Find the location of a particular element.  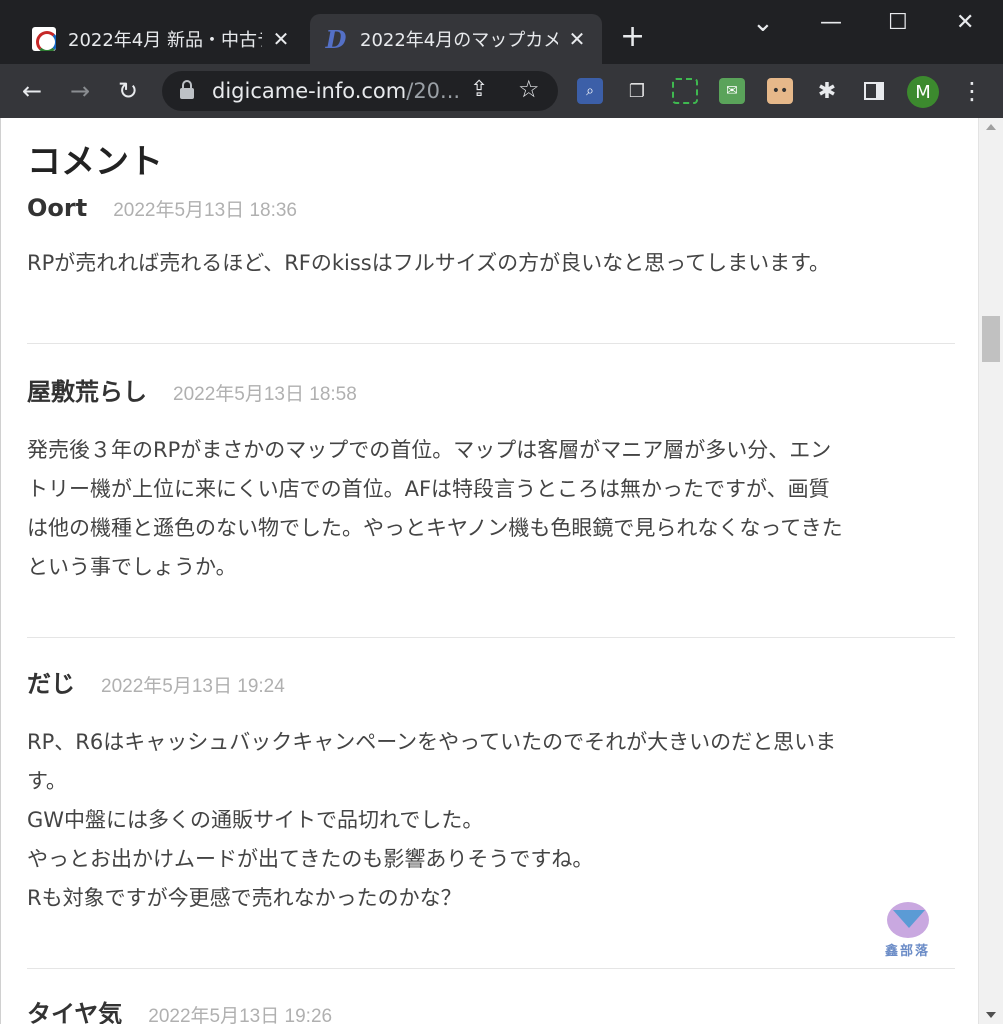

comment-date: 2022年5月13日 19:24 is located at coordinates (193, 686).